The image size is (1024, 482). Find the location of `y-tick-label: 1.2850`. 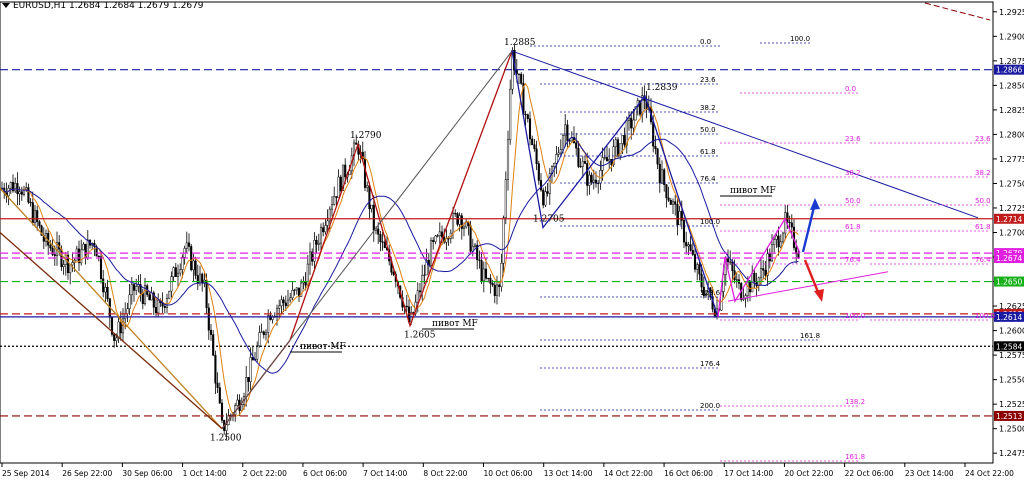

y-tick-label: 1.2850 is located at coordinates (1011, 85).